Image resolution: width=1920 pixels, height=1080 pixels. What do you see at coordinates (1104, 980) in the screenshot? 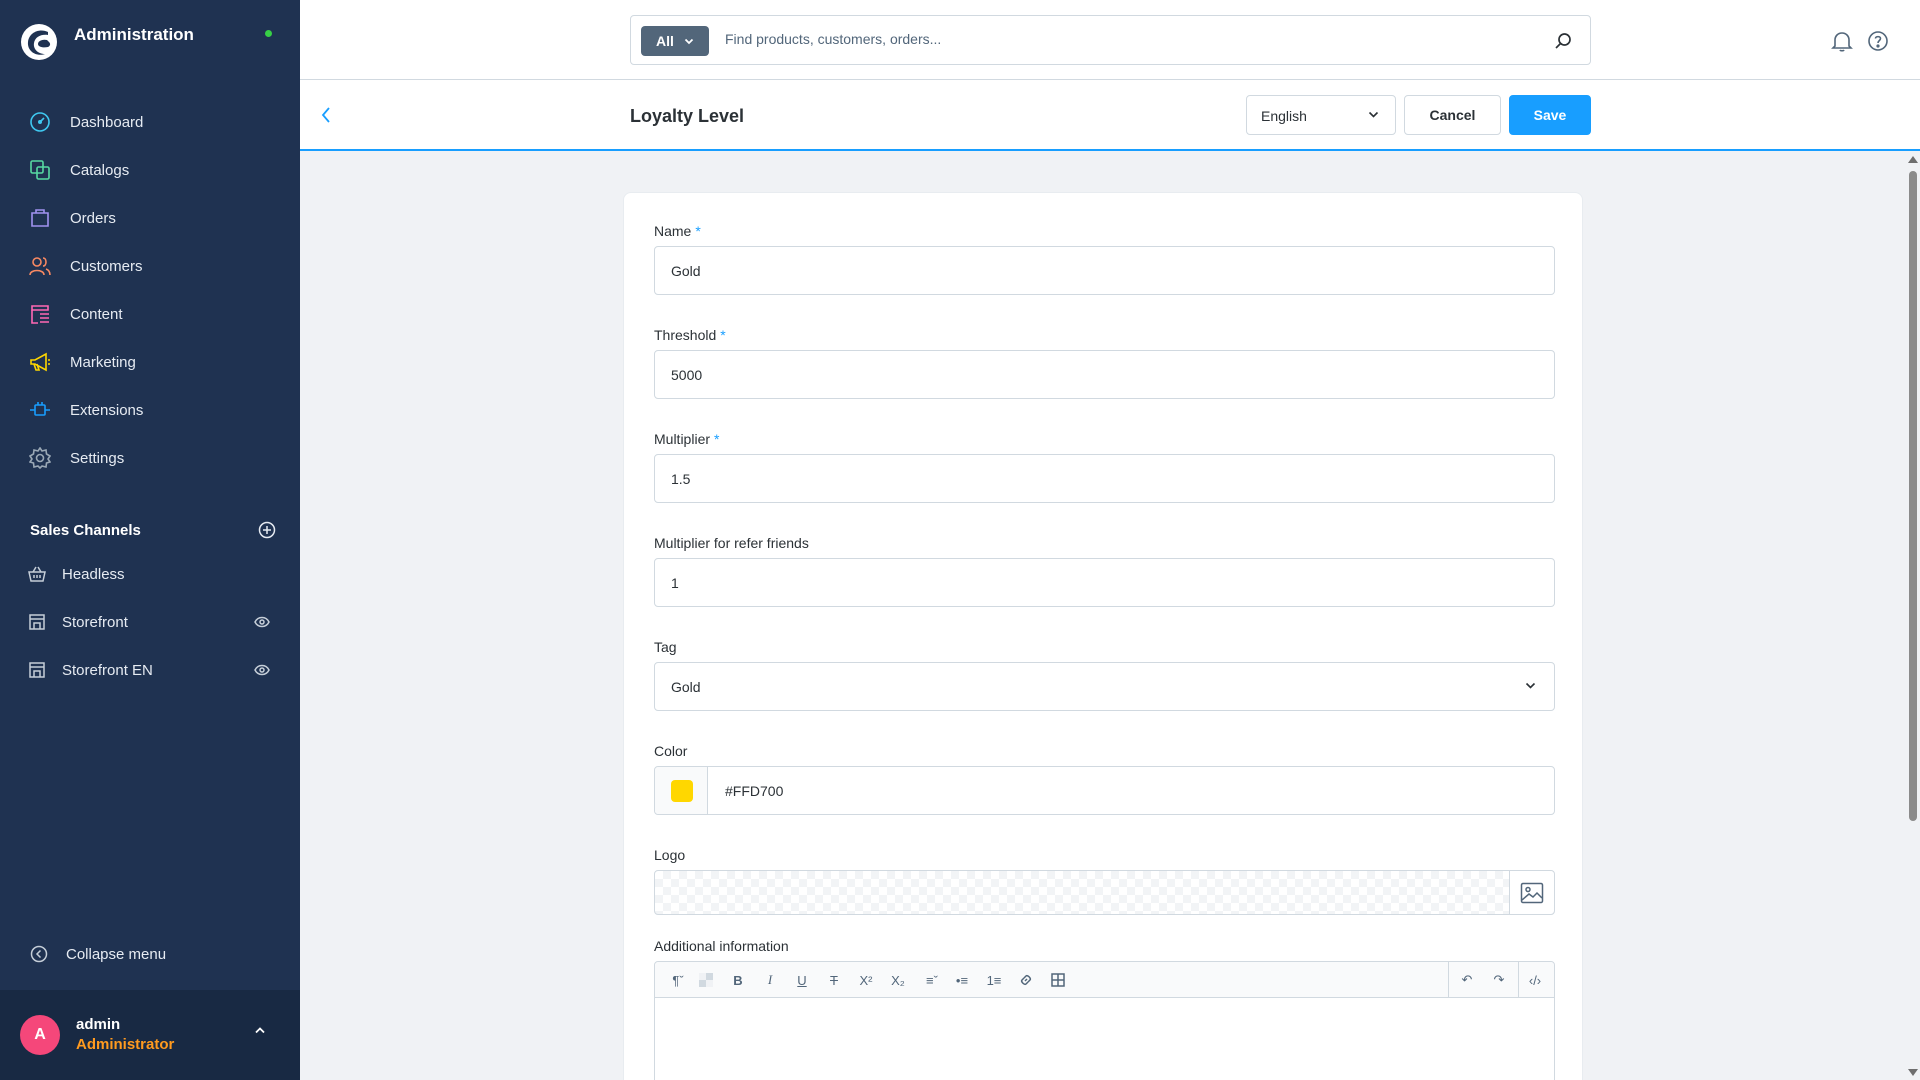
I see `editor-toolbar: ¶ˇ B I U T X² X₂ ≡ˇ •≡ 1≡ ↶ ↷ ‹/›` at bounding box center [1104, 980].